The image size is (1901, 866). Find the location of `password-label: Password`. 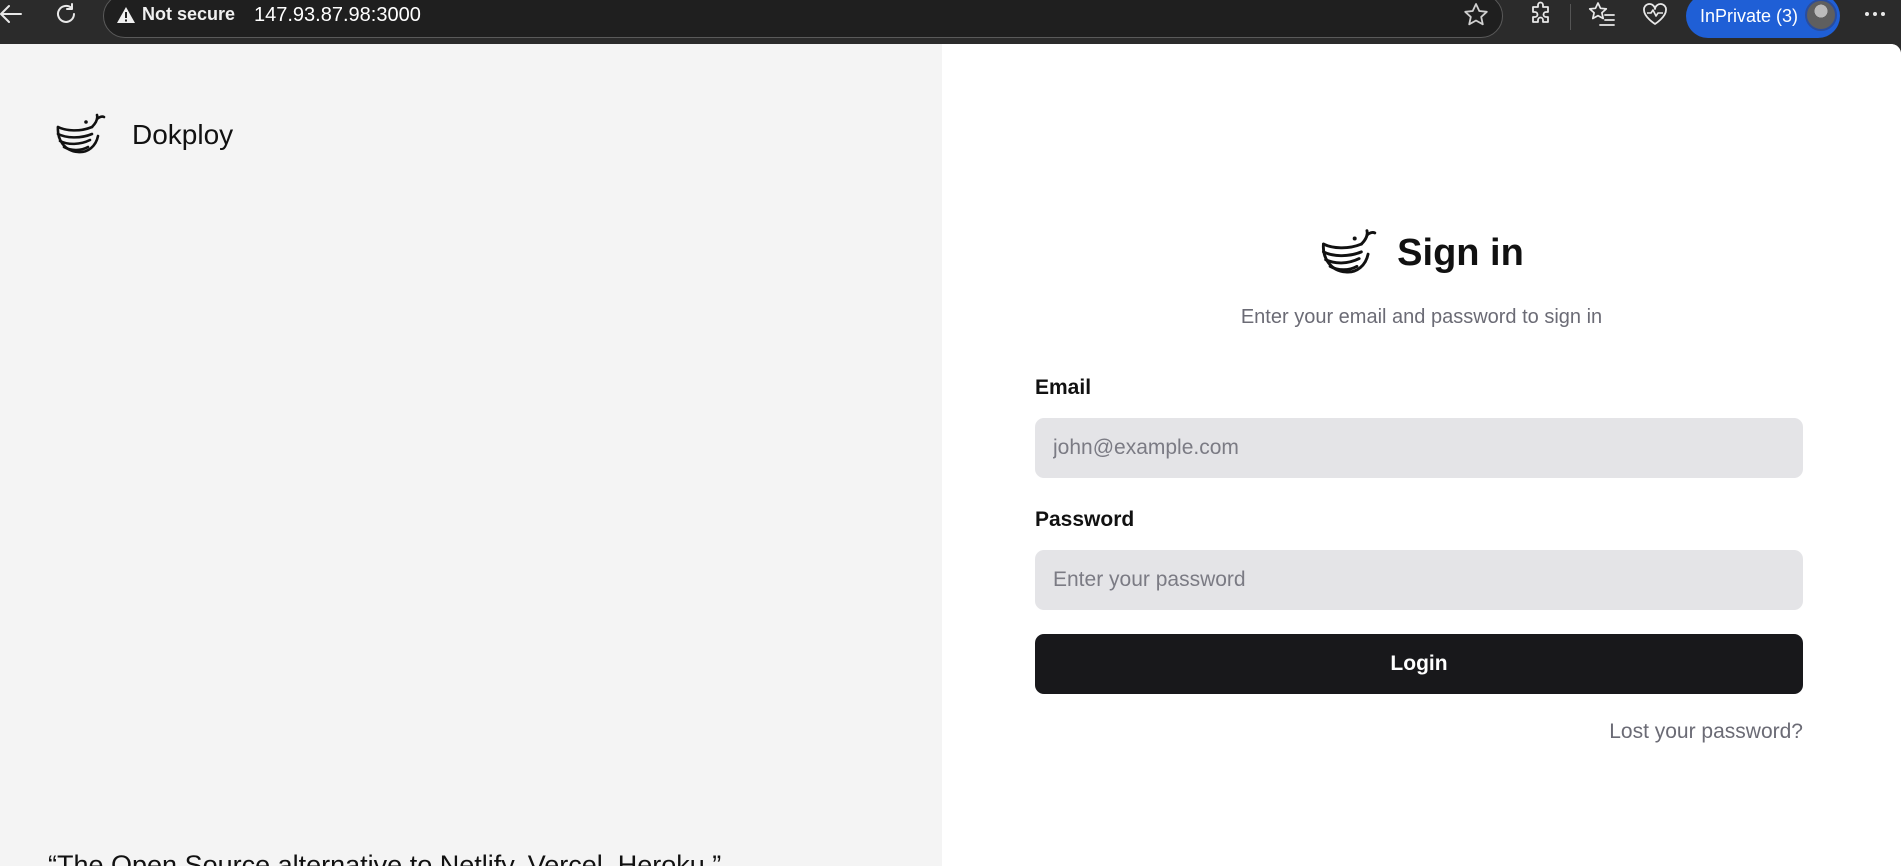

password-label: Password is located at coordinates (1085, 519).